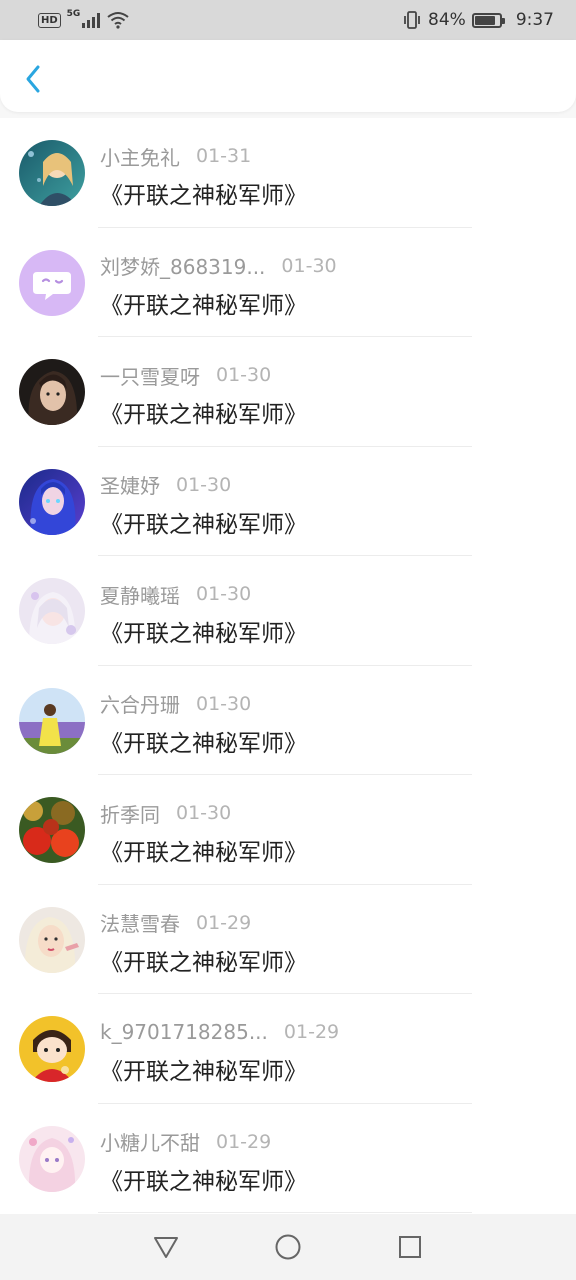 The height and width of the screenshot is (1280, 576). Describe the element at coordinates (288, 173) in the screenshot. I see `list-item: 小主免礼 01-31 《开联之神秘军师》` at that location.